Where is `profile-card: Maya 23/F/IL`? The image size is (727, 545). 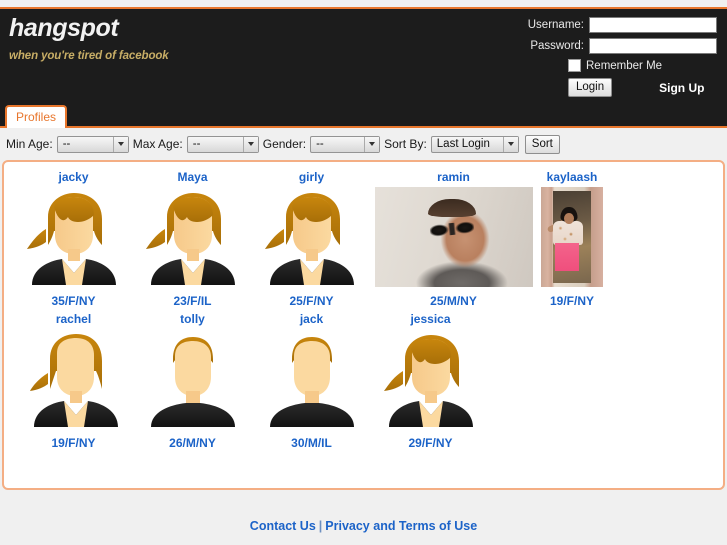
profile-card: Maya 23/F/IL is located at coordinates (192, 237).